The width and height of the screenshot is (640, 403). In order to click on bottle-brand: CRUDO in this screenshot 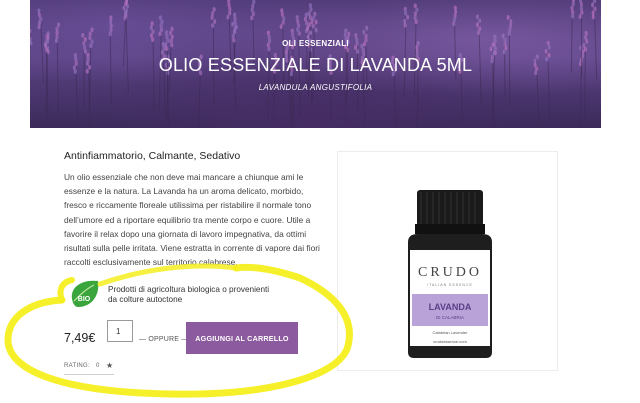, I will do `click(450, 272)`.